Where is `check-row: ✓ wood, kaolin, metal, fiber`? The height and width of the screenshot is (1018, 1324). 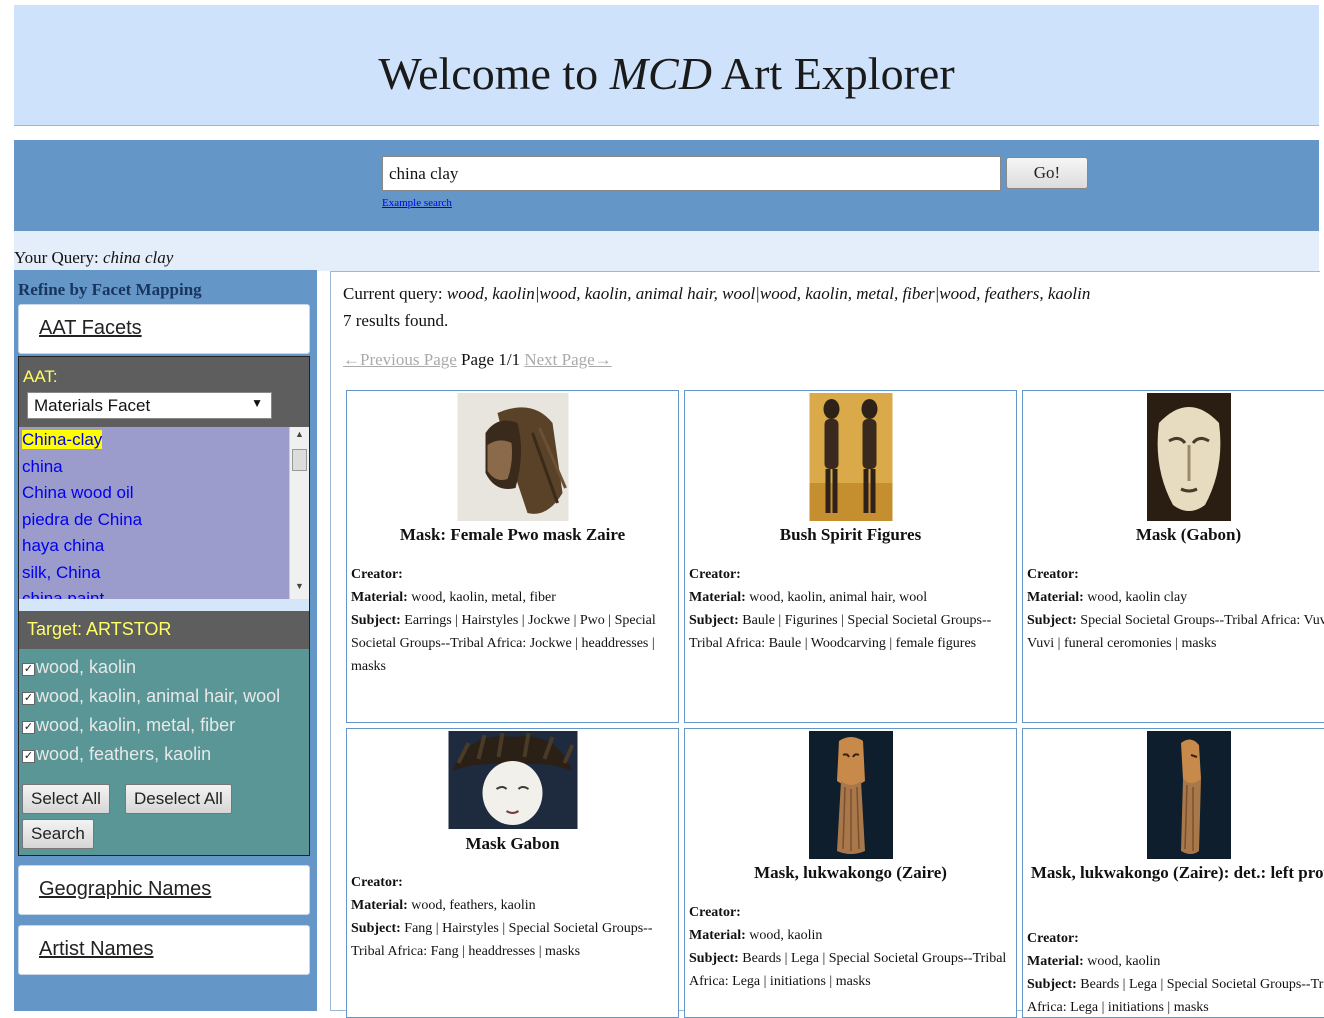 check-row: ✓ wood, kaolin, metal, fiber is located at coordinates (128, 725).